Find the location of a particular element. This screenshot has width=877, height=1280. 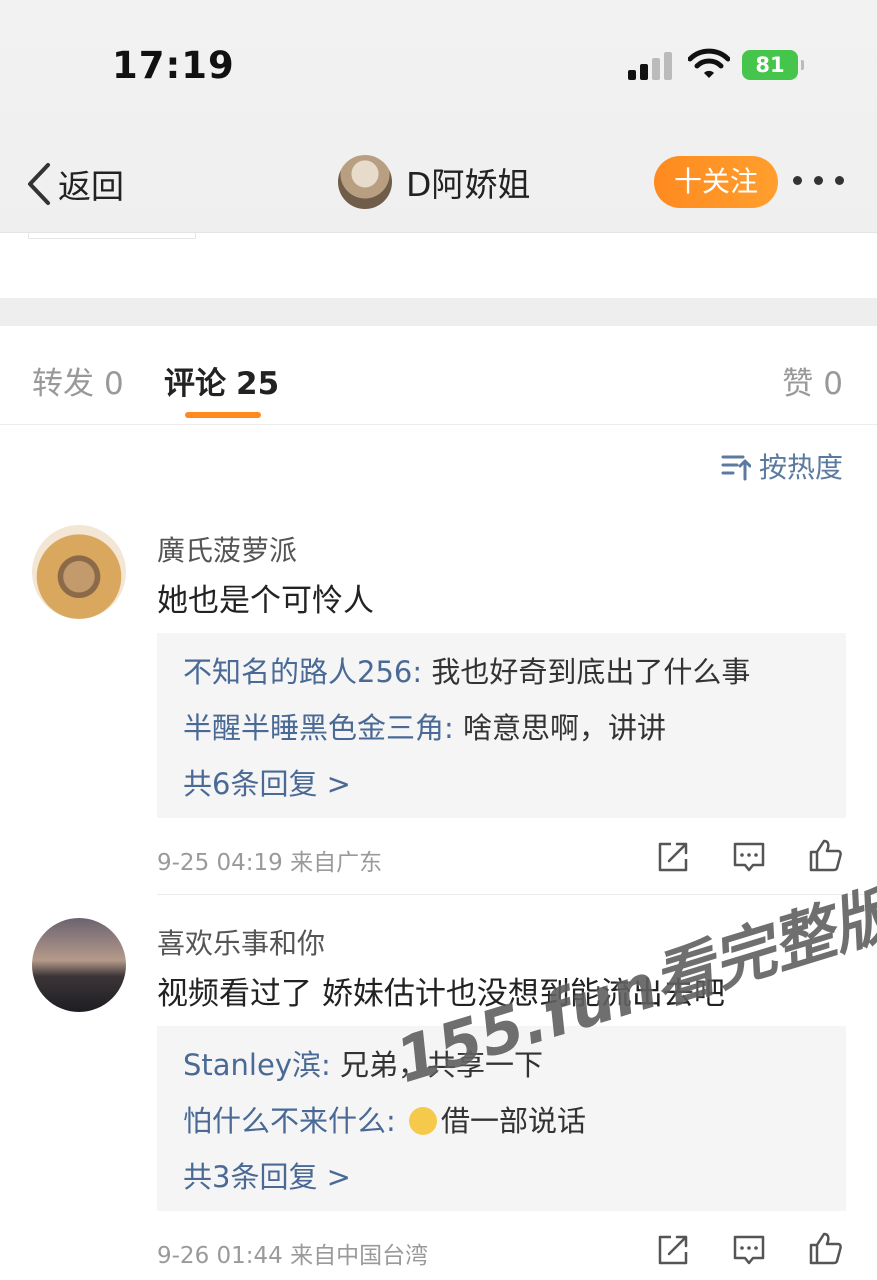

section-gap is located at coordinates (438, 312).